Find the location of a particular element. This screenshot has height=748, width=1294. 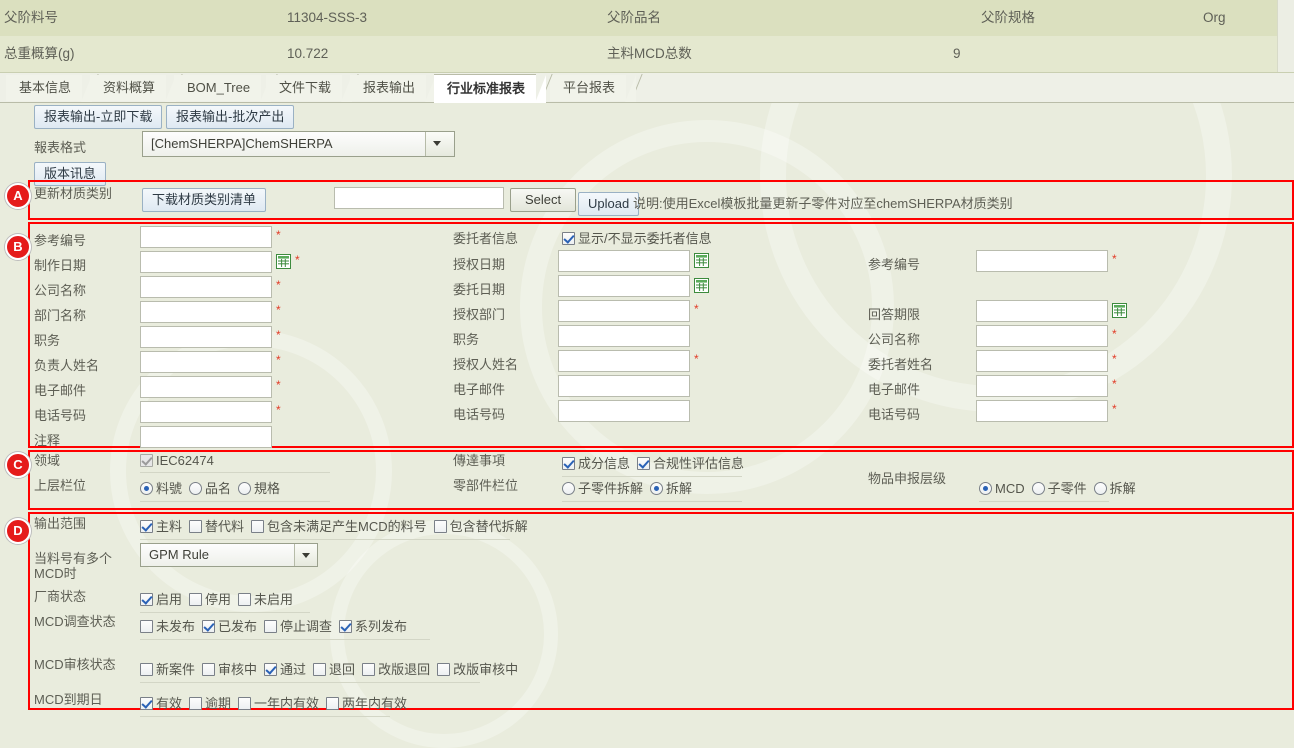

option-替代料: 替代料 is located at coordinates (216, 525).